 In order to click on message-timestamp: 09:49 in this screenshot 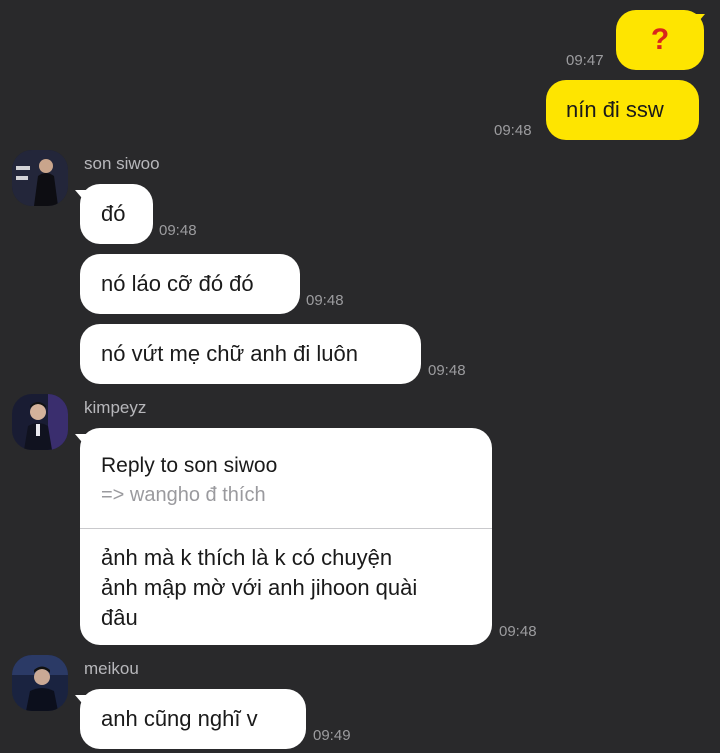, I will do `click(332, 735)`.